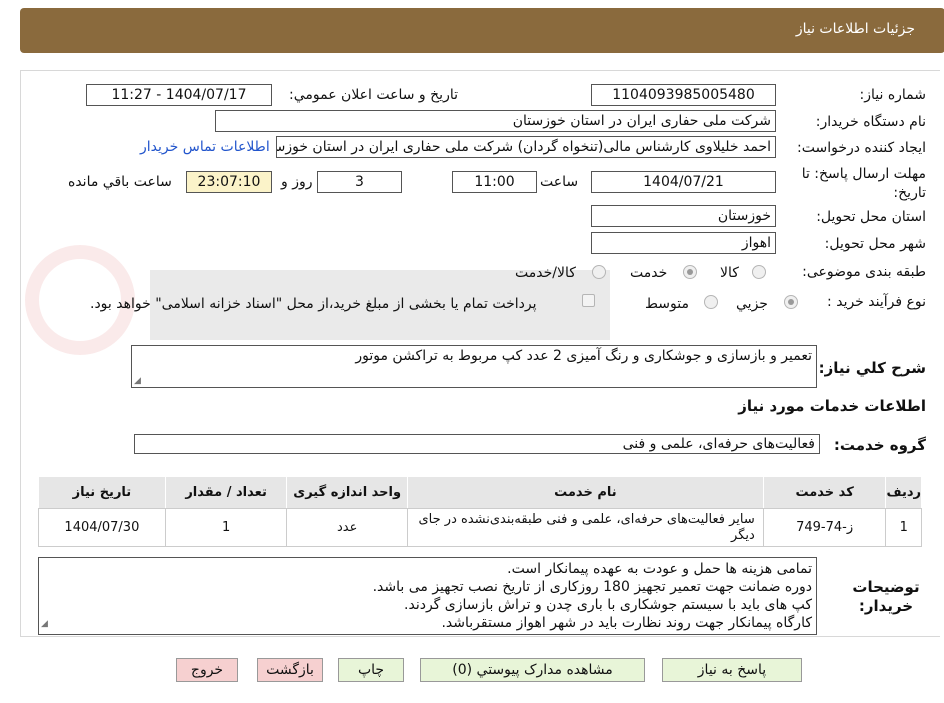 The image size is (944, 703). I want to click on buyer-label: نام دستگاه خريدار:, so click(870, 122).